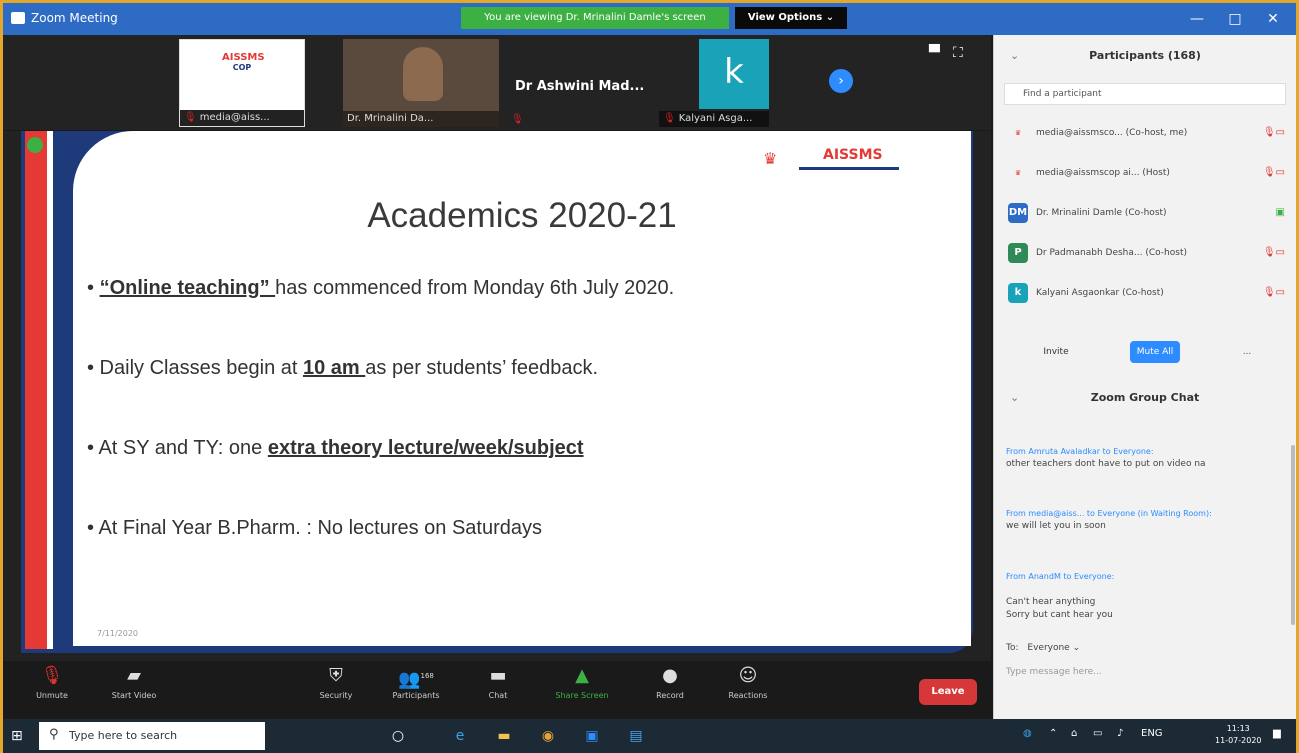  What do you see at coordinates (17, 736) in the screenshot?
I see `windows-start-icon: ⊞` at bounding box center [17, 736].